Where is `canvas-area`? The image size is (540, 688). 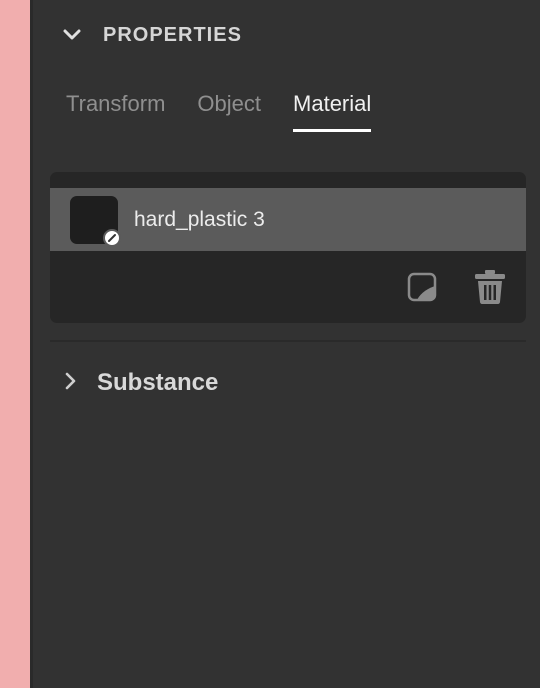 canvas-area is located at coordinates (15, 344).